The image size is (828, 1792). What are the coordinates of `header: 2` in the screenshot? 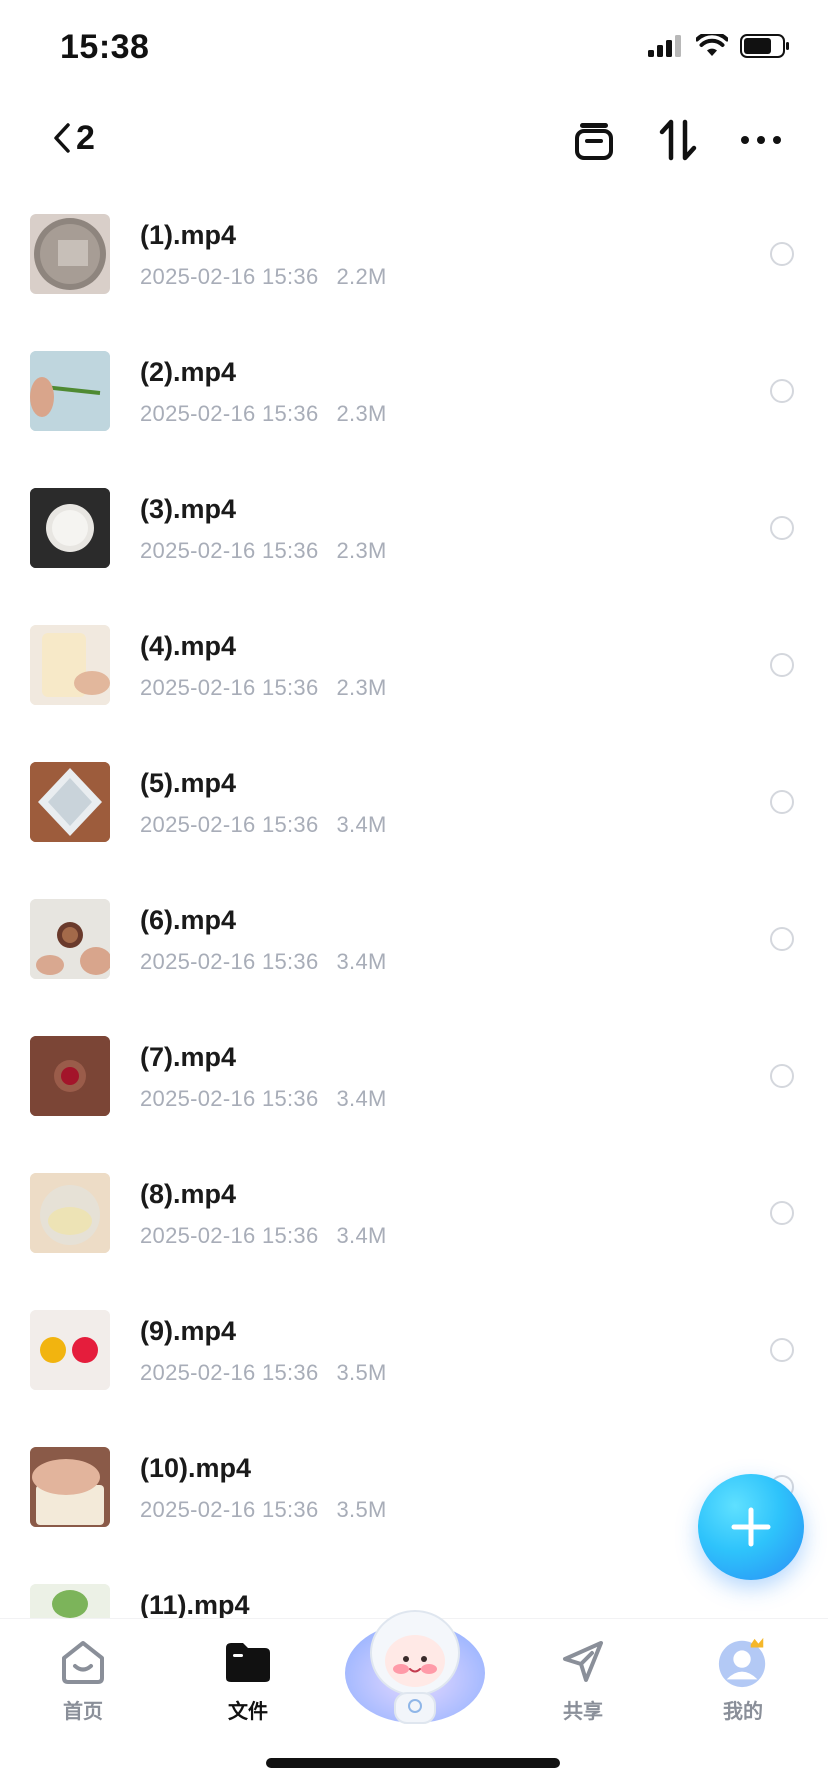 It's located at (414, 140).